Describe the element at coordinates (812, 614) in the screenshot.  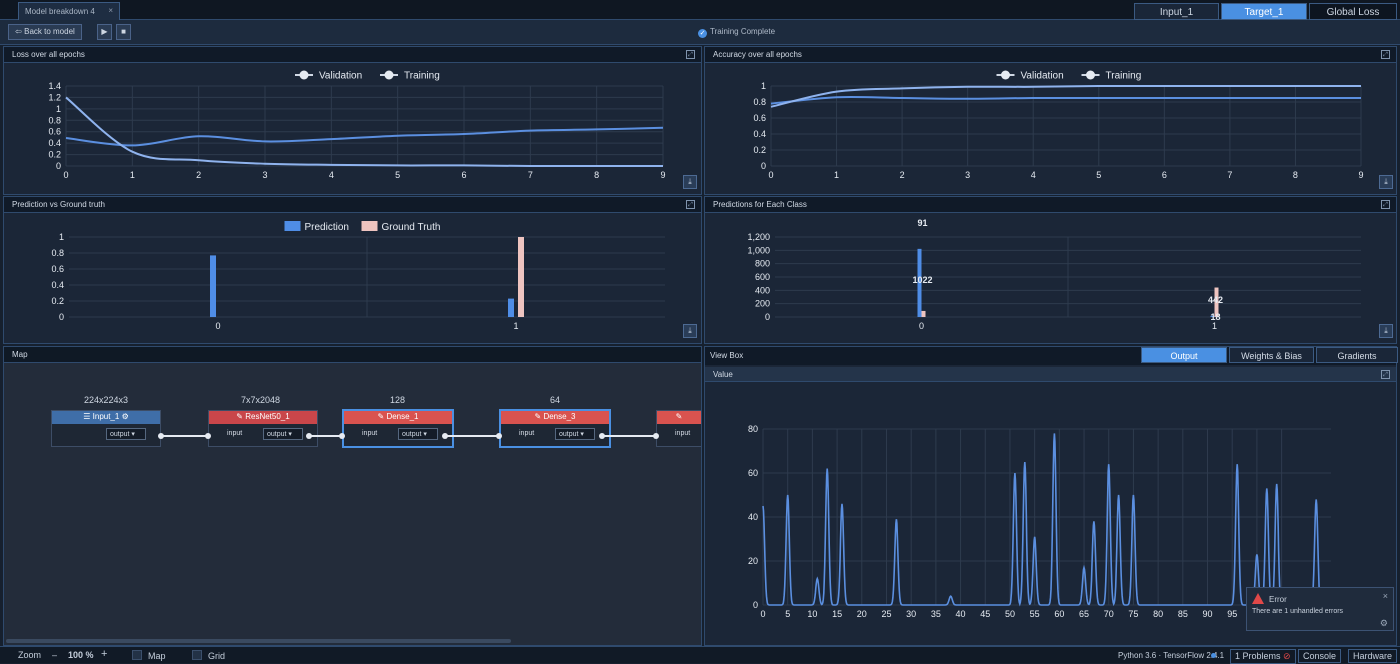
I see `x-tick-label: 10` at that location.